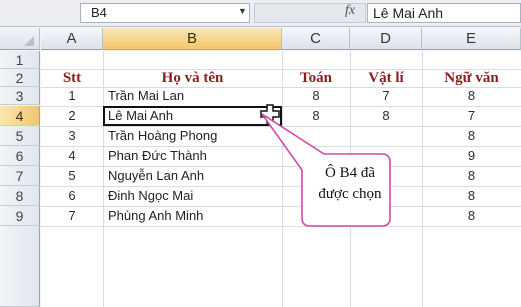 The width and height of the screenshot is (521, 307). I want to click on cell-a3: 1, so click(72, 96).